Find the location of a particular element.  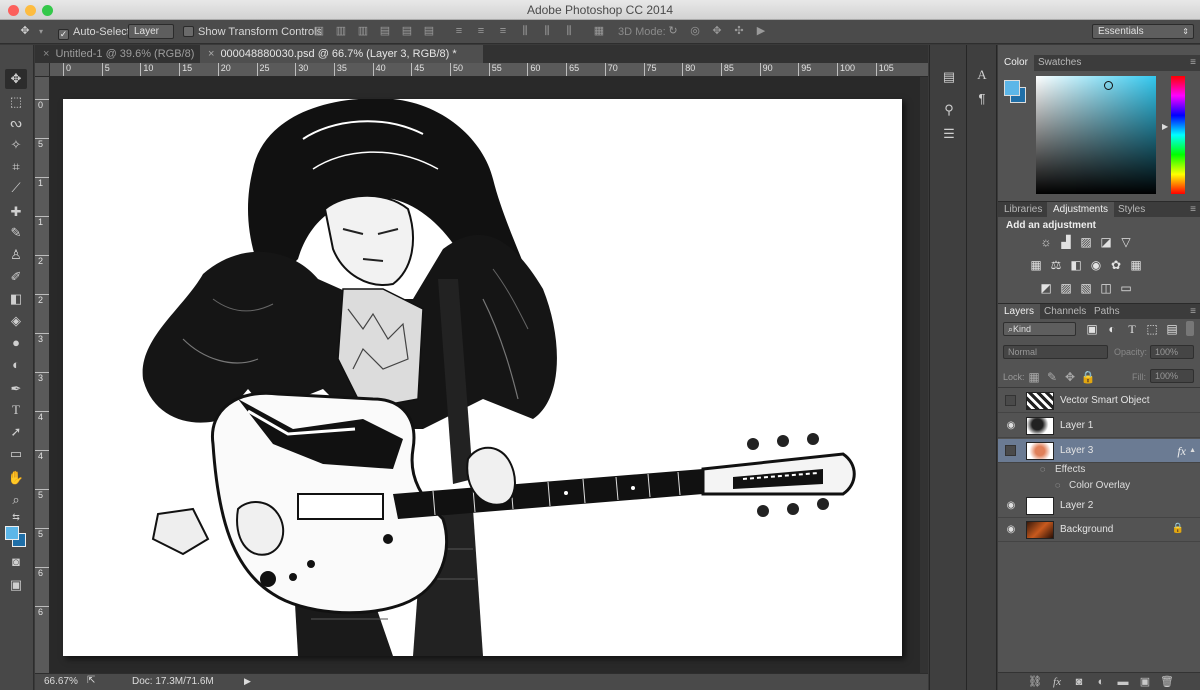

tab-libraries: Libraries is located at coordinates (1023, 210).